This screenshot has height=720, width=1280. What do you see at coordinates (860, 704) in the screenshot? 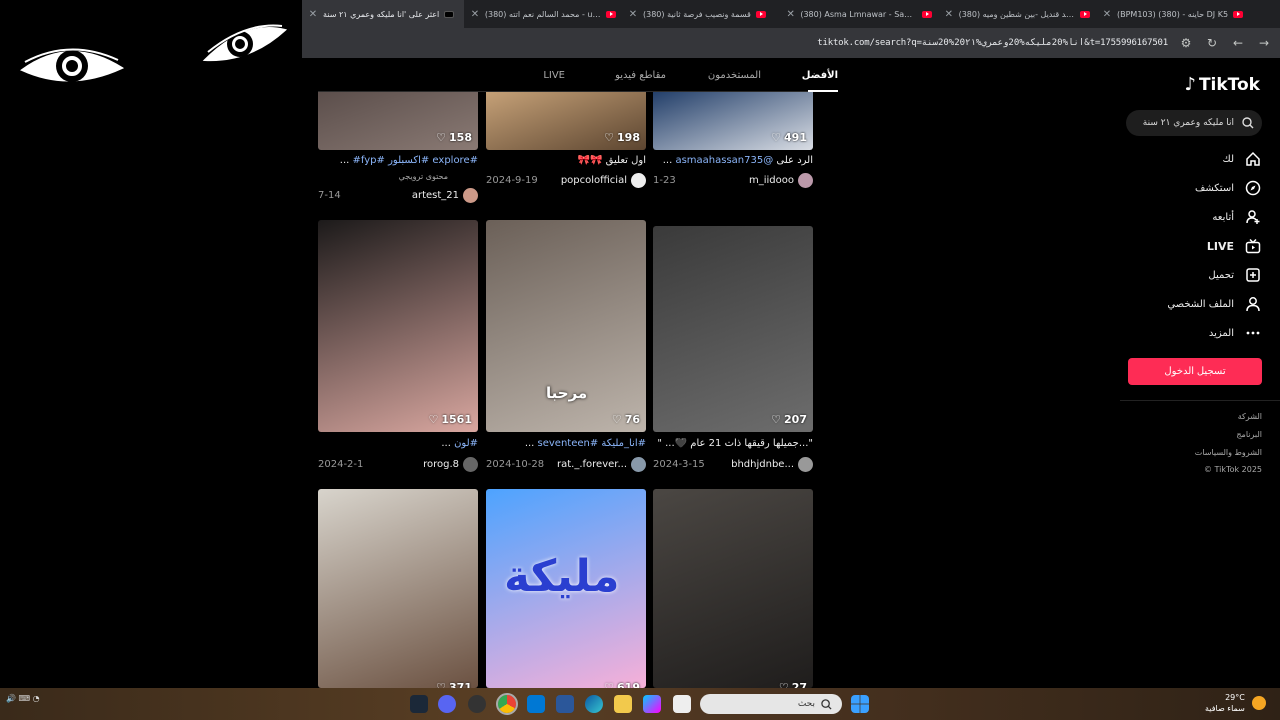
I see `windows-start-icon` at bounding box center [860, 704].